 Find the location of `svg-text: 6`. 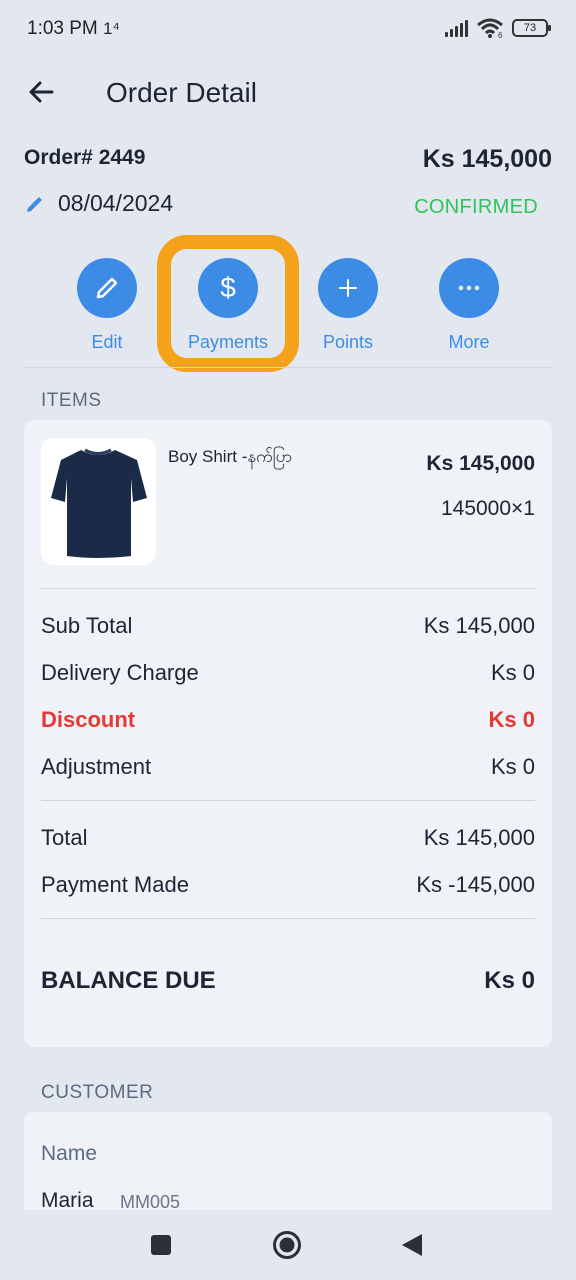

svg-text: 6 is located at coordinates (500, 35).